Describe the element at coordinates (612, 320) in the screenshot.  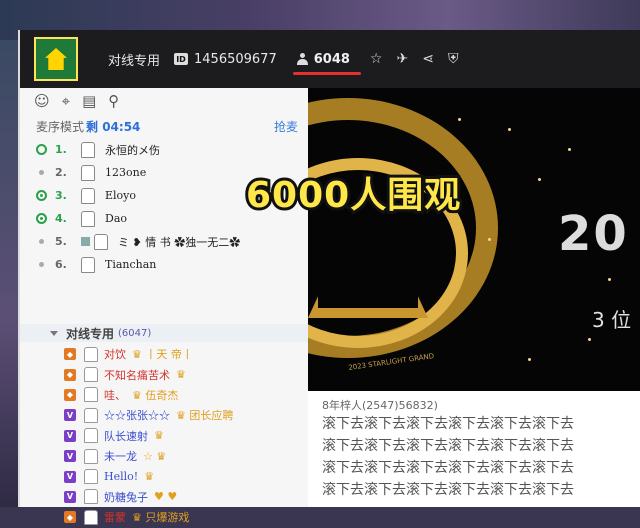
I see `stage-subtitle: 3 位` at that location.